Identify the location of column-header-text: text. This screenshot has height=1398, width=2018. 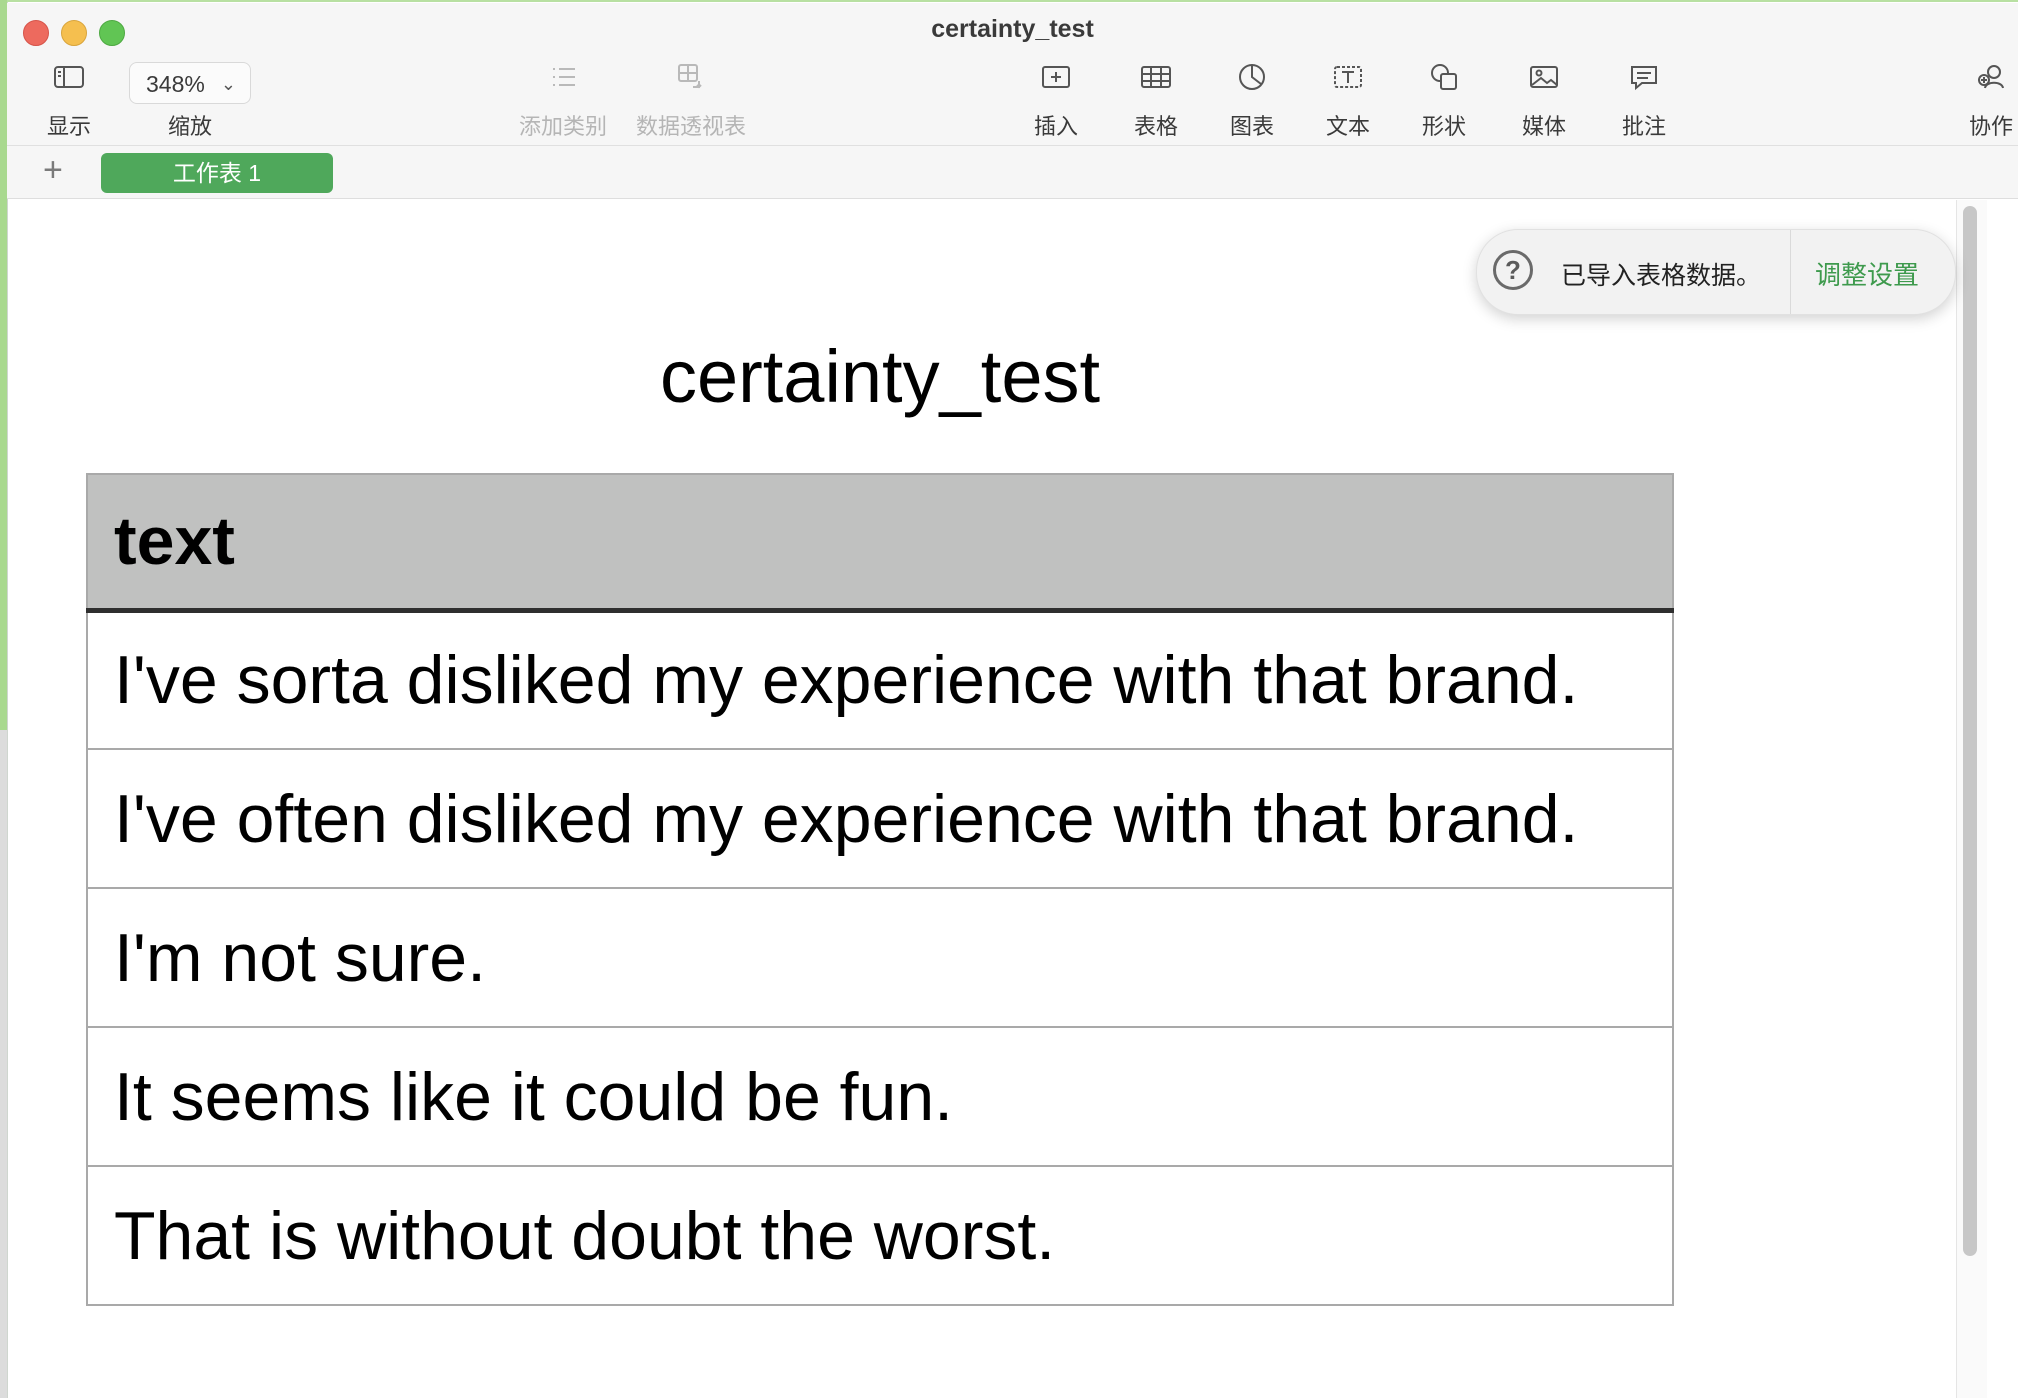
(880, 543).